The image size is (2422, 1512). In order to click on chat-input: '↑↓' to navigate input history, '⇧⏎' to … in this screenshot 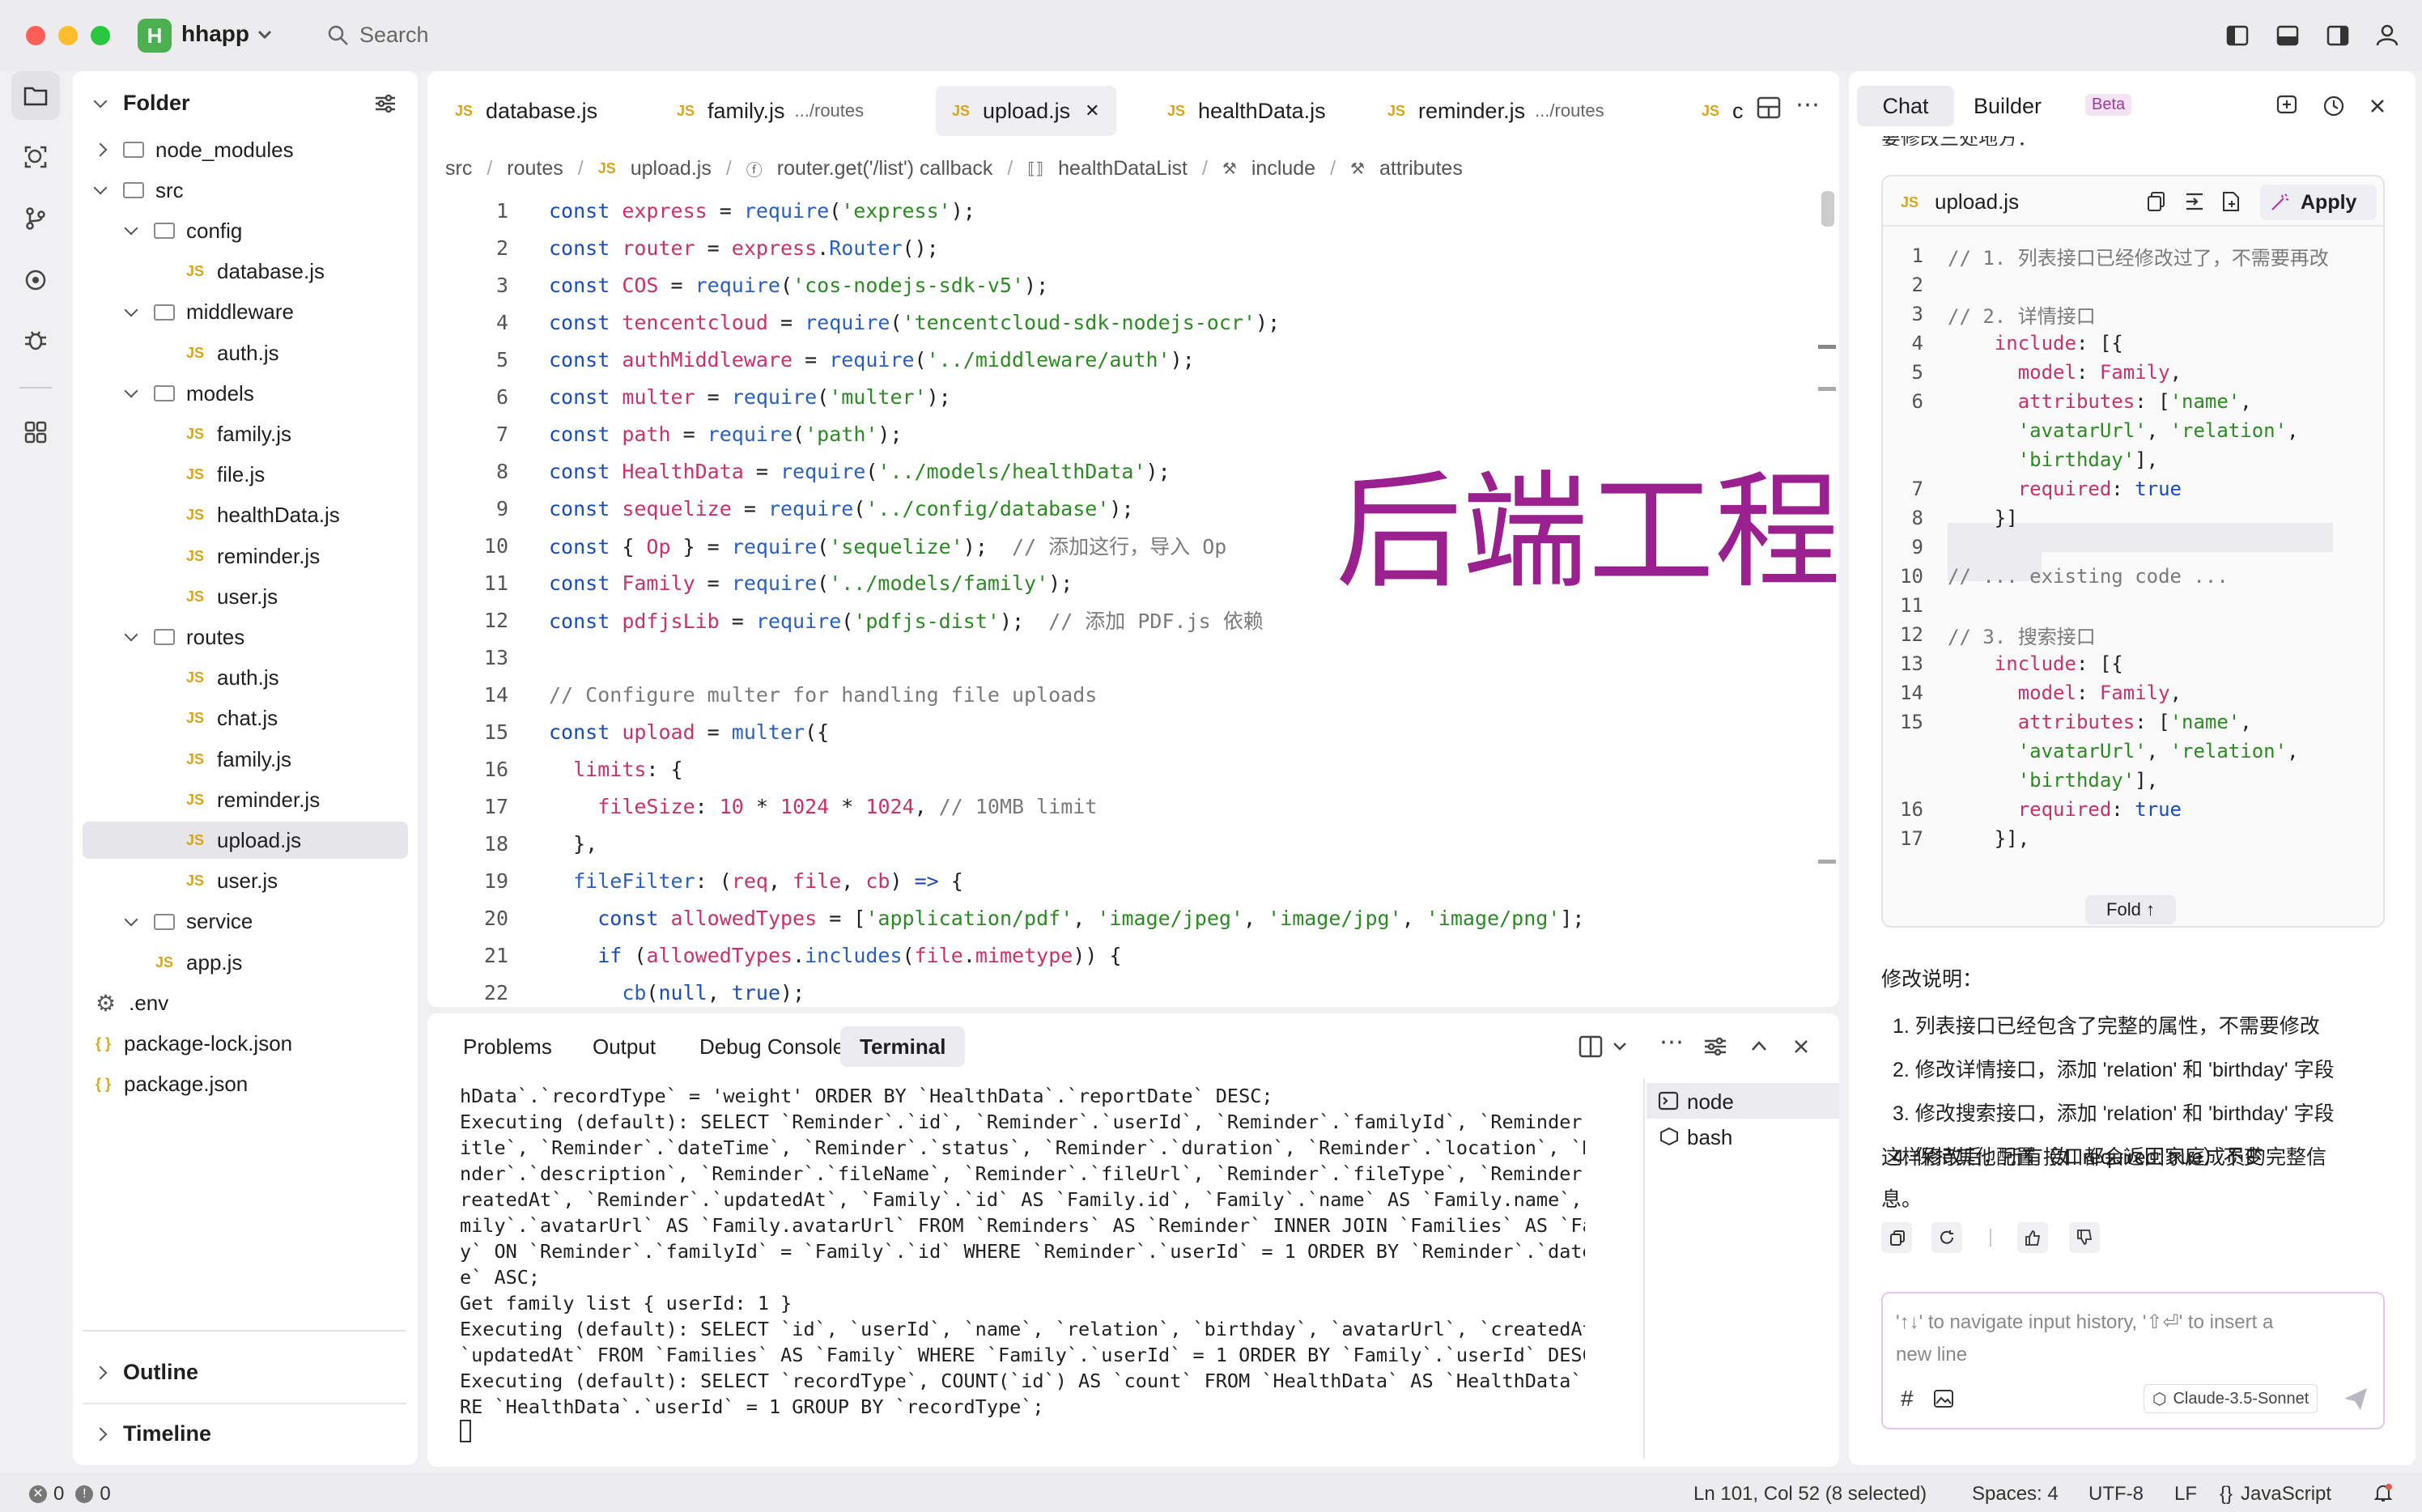, I will do `click(2084, 1338)`.